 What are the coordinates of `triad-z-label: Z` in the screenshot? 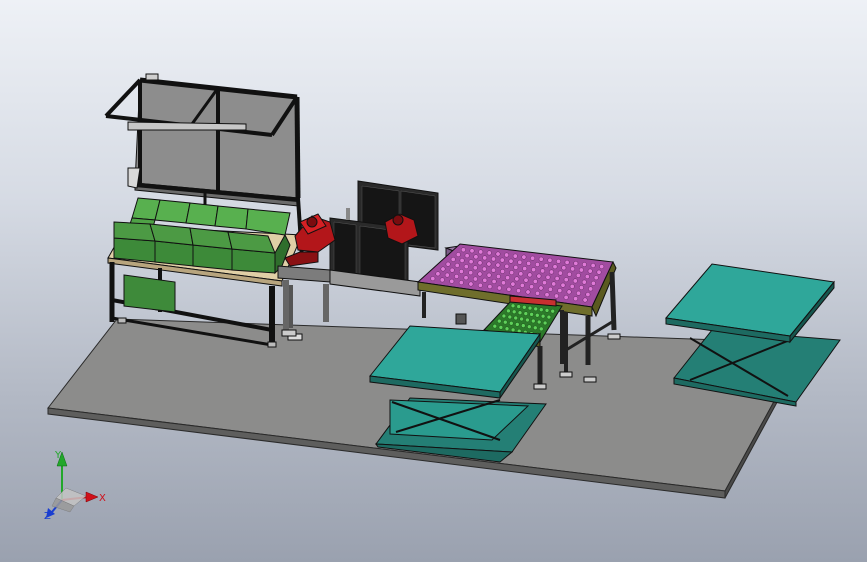 It's located at (47, 516).